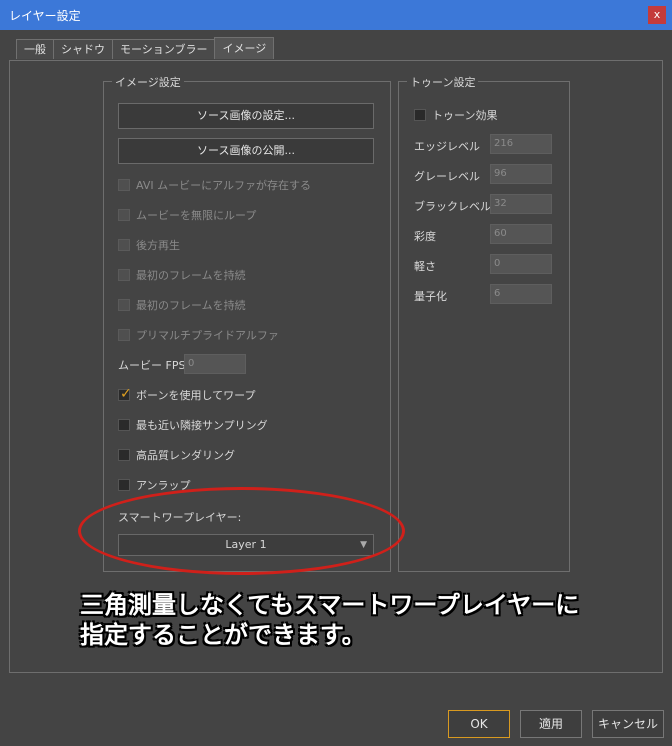  I want to click on hold-first-frame-checkbox: 最初のフレームを持続, so click(182, 275).